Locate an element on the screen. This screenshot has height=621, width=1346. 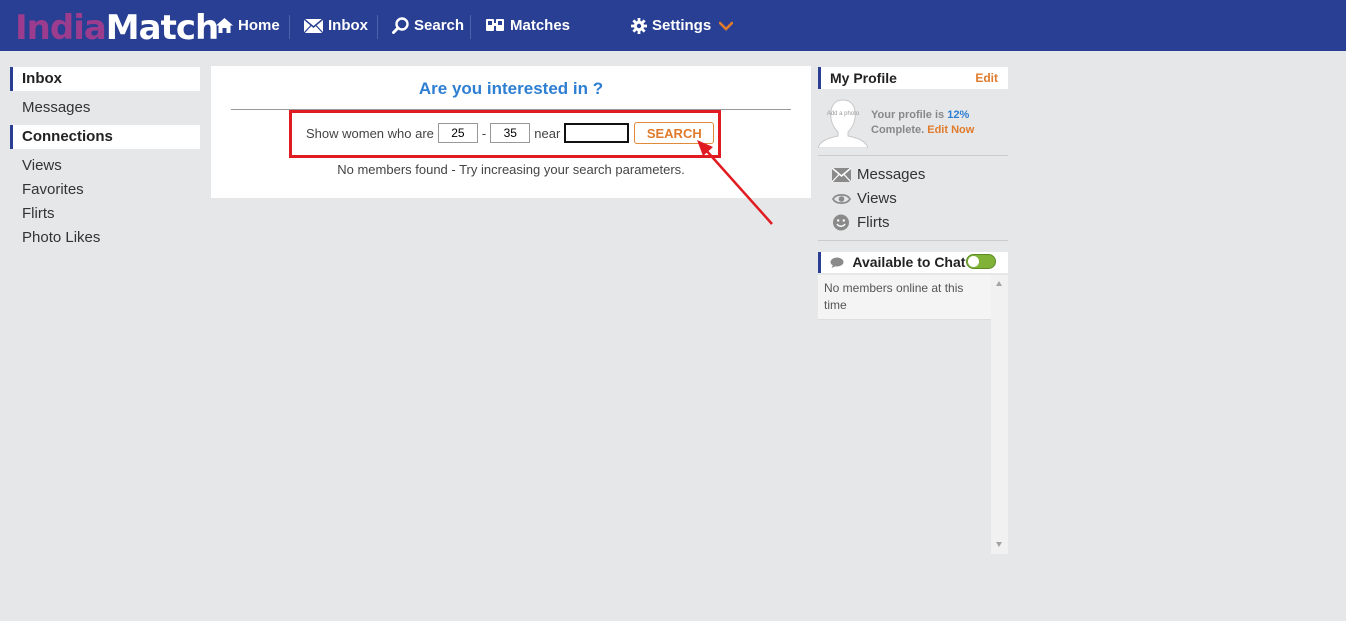
chat-empty-message: No members online at this time is located at coordinates (894, 296).